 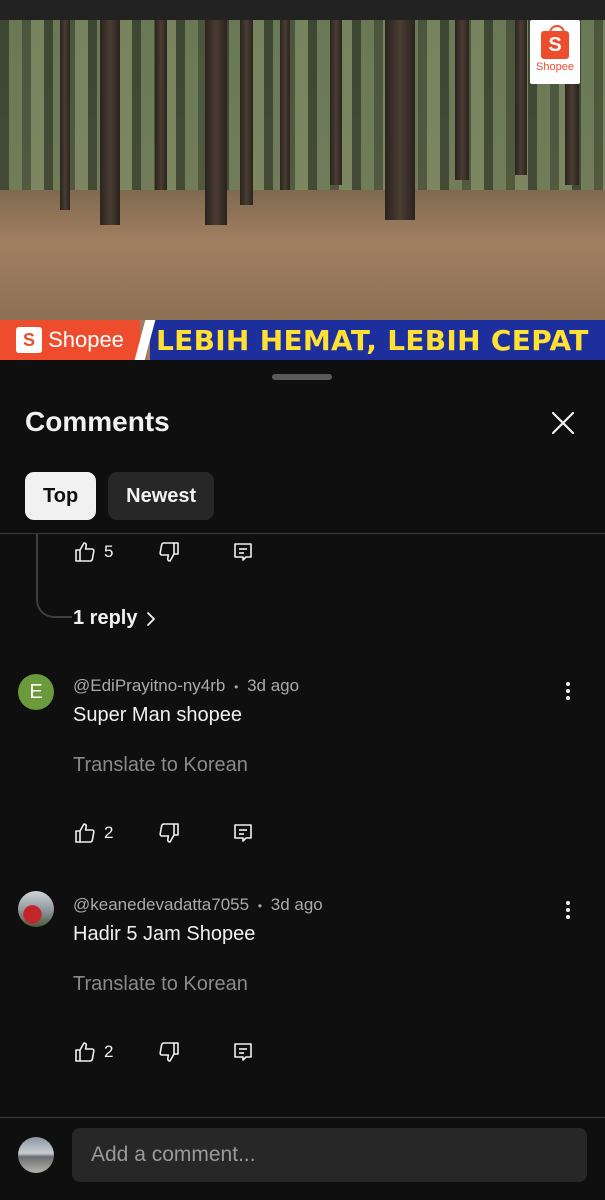 What do you see at coordinates (302, 377) in the screenshot?
I see `drag-handle` at bounding box center [302, 377].